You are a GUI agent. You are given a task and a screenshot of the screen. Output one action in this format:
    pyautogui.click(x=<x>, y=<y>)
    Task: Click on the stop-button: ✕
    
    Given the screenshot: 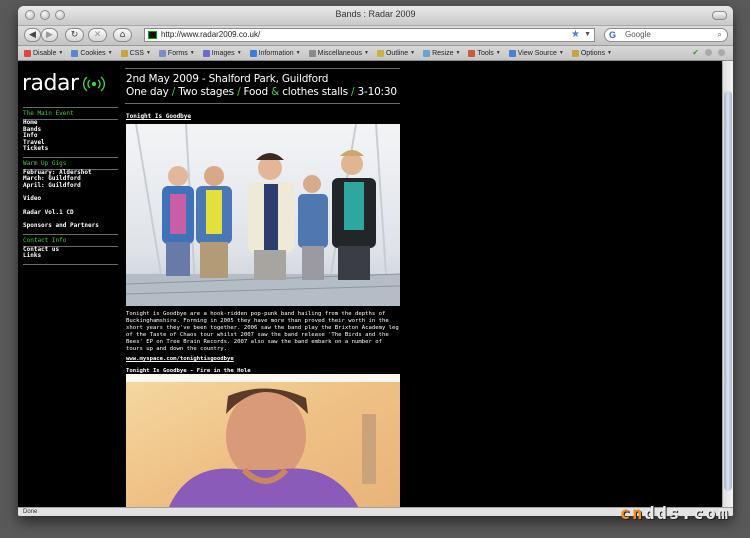 What is the action you would take?
    pyautogui.click(x=97, y=35)
    